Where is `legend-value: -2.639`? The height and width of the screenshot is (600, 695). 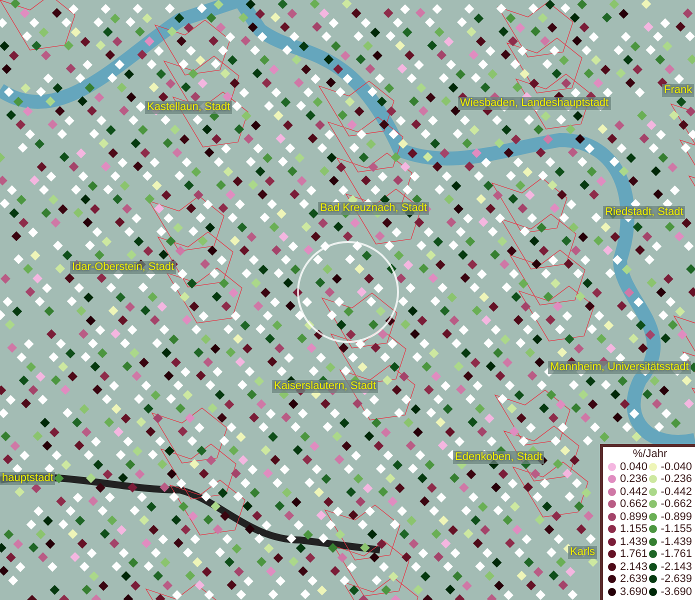 legend-value: -2.639 is located at coordinates (676, 579).